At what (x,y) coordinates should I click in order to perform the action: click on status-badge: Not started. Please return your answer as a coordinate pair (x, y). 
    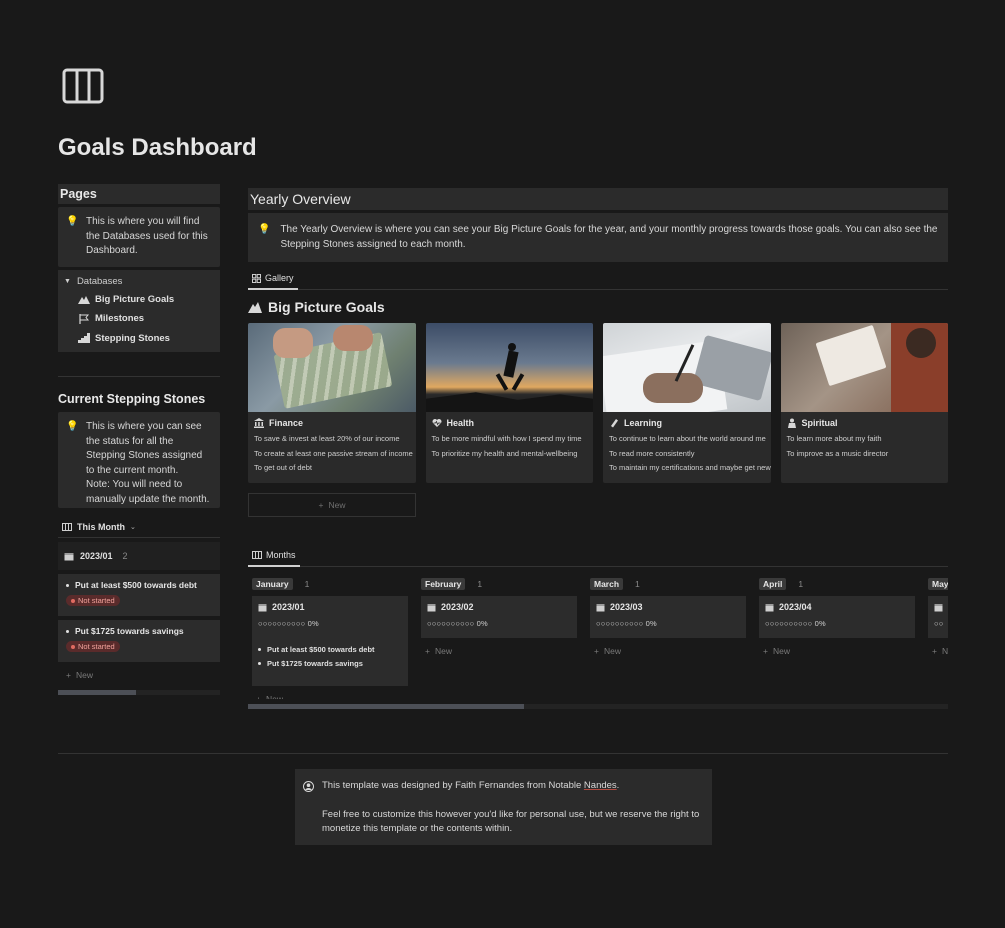
    Looking at the image, I should click on (93, 646).